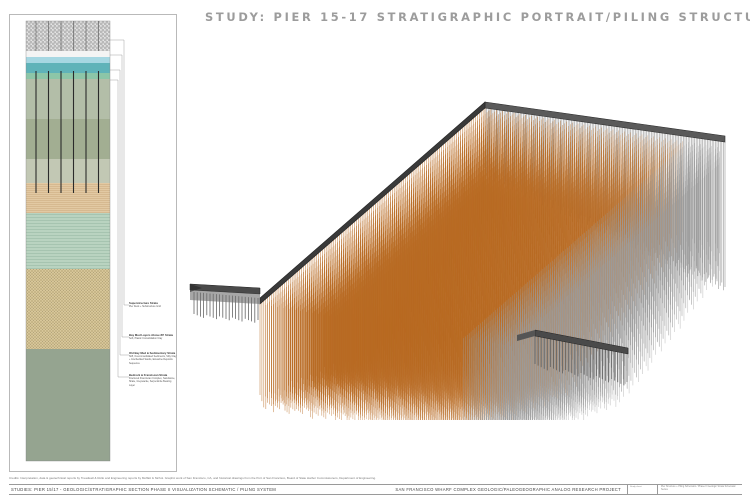 Image resolution: width=750 pixels, height=500 pixels. Describe the element at coordinates (68, 241) in the screenshot. I see `mint-clay-strata` at that location.